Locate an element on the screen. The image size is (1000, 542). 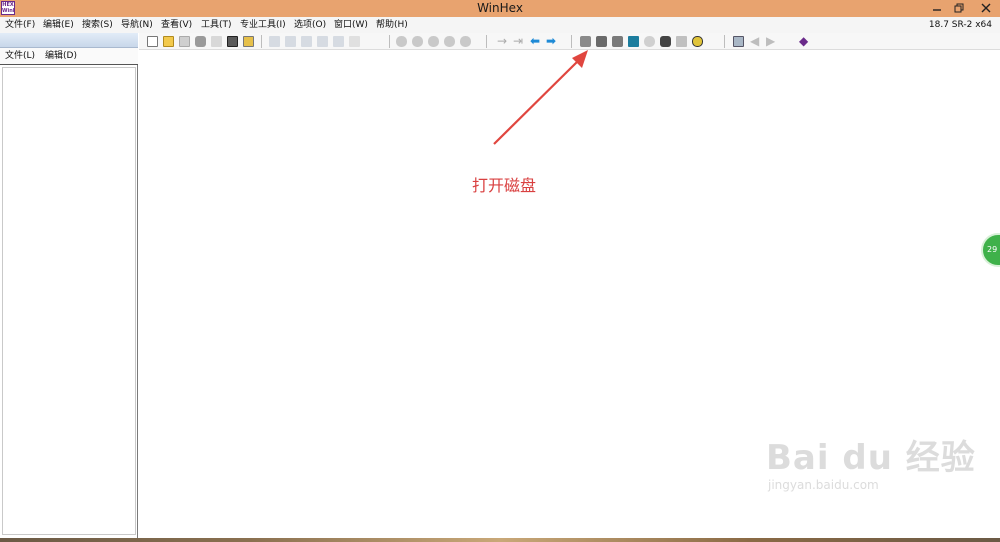
open-media-icon is located at coordinates (617, 41).